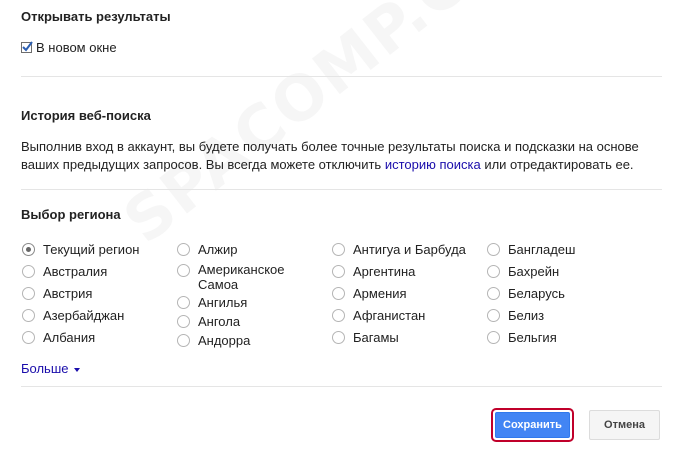  I want to click on search-history-link: историю поиска, so click(433, 164).